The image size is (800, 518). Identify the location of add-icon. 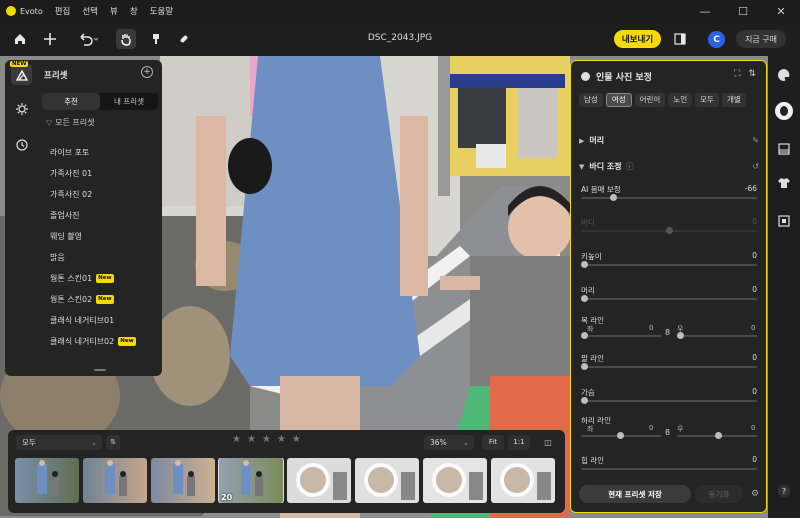
(50, 39).